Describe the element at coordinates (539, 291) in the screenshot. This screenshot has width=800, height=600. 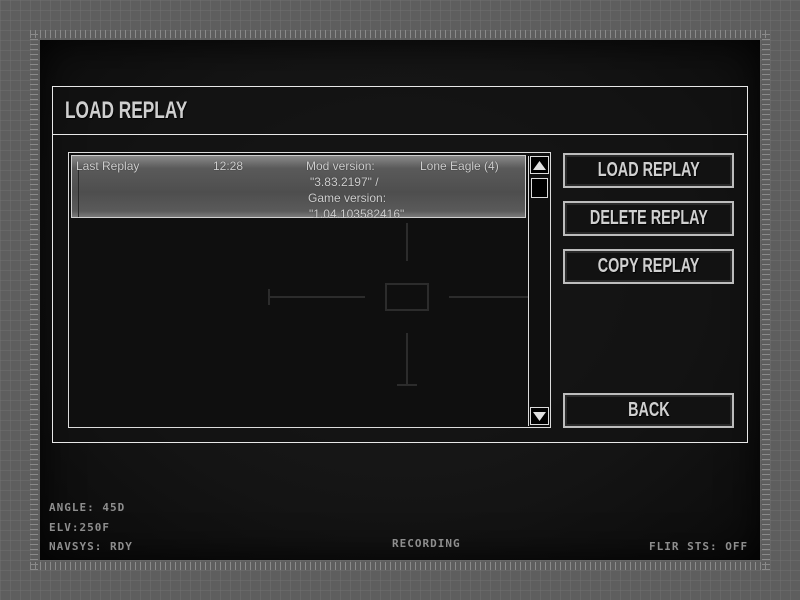
I see `replay-list-scrollbar` at that location.